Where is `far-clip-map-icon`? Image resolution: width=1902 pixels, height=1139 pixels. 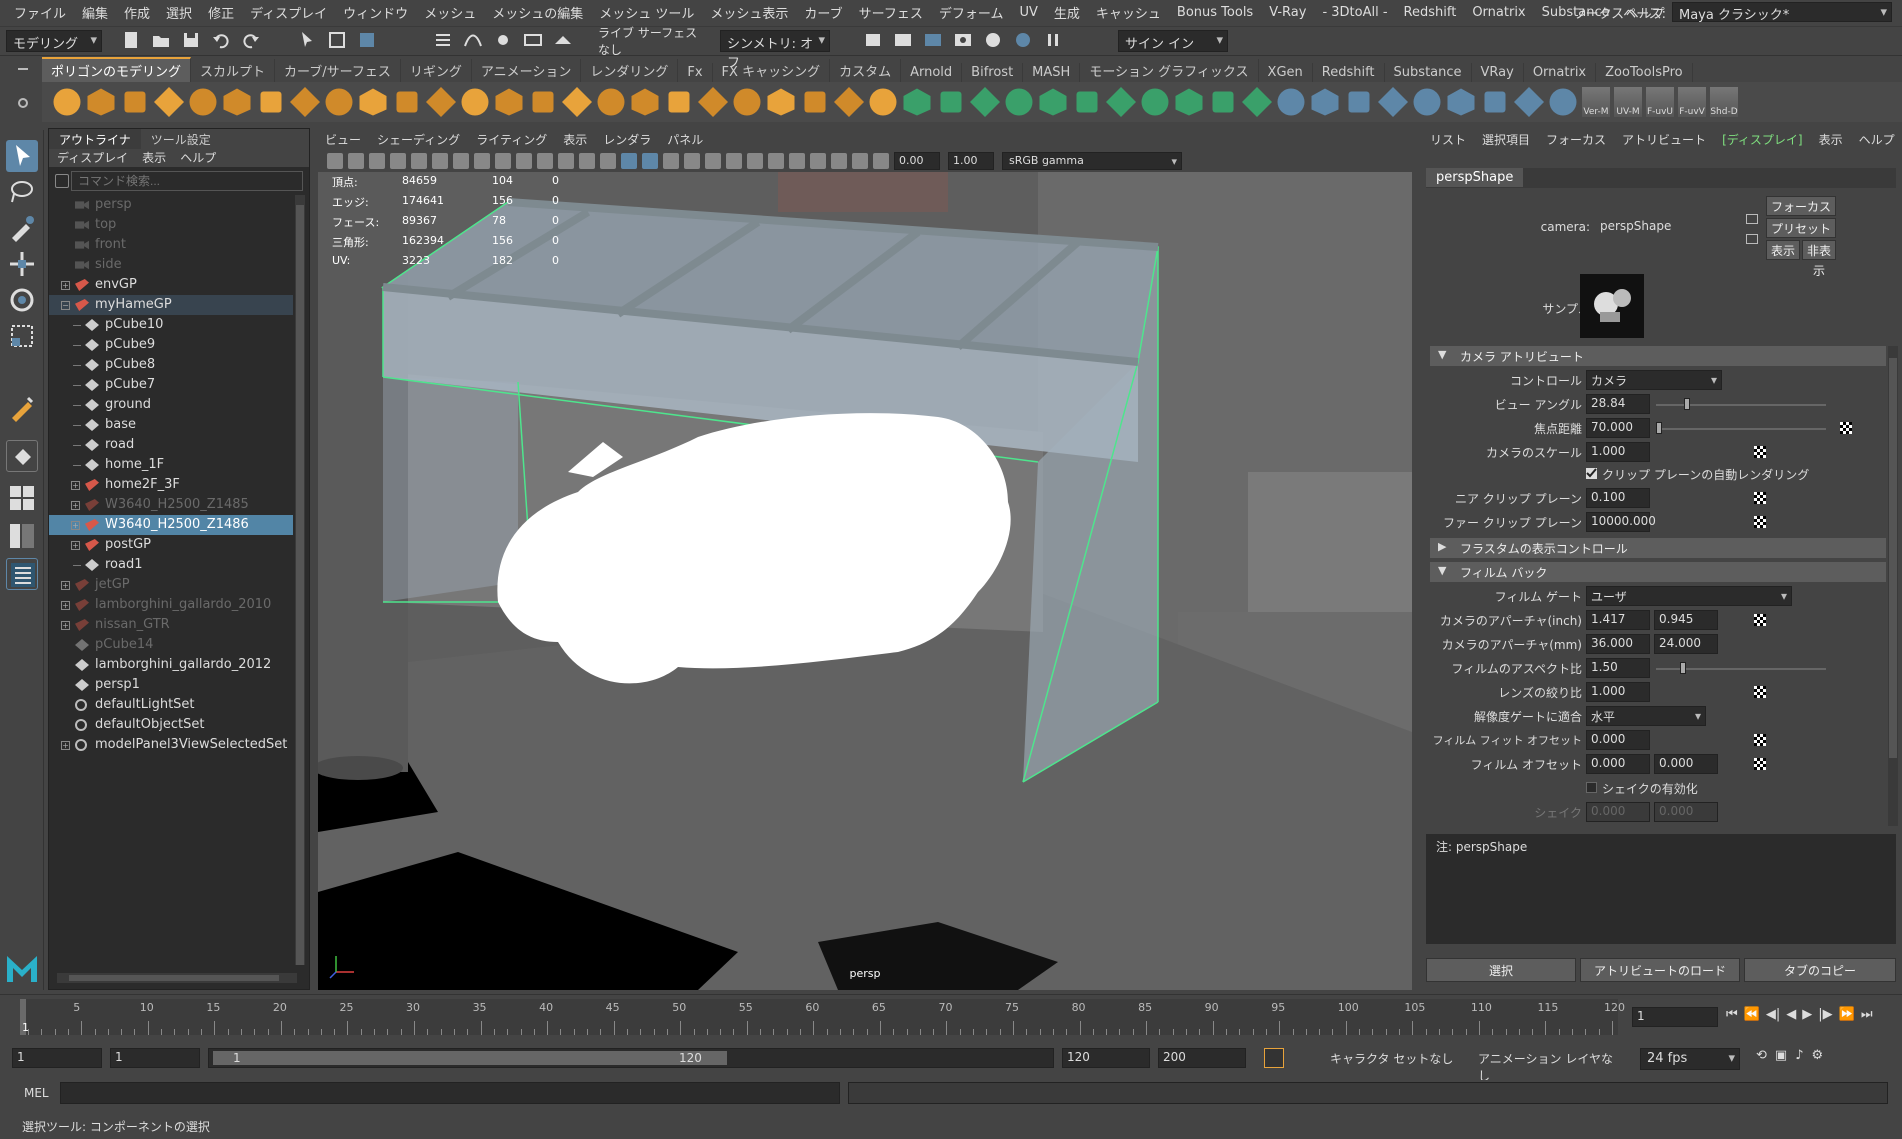 far-clip-map-icon is located at coordinates (1760, 522).